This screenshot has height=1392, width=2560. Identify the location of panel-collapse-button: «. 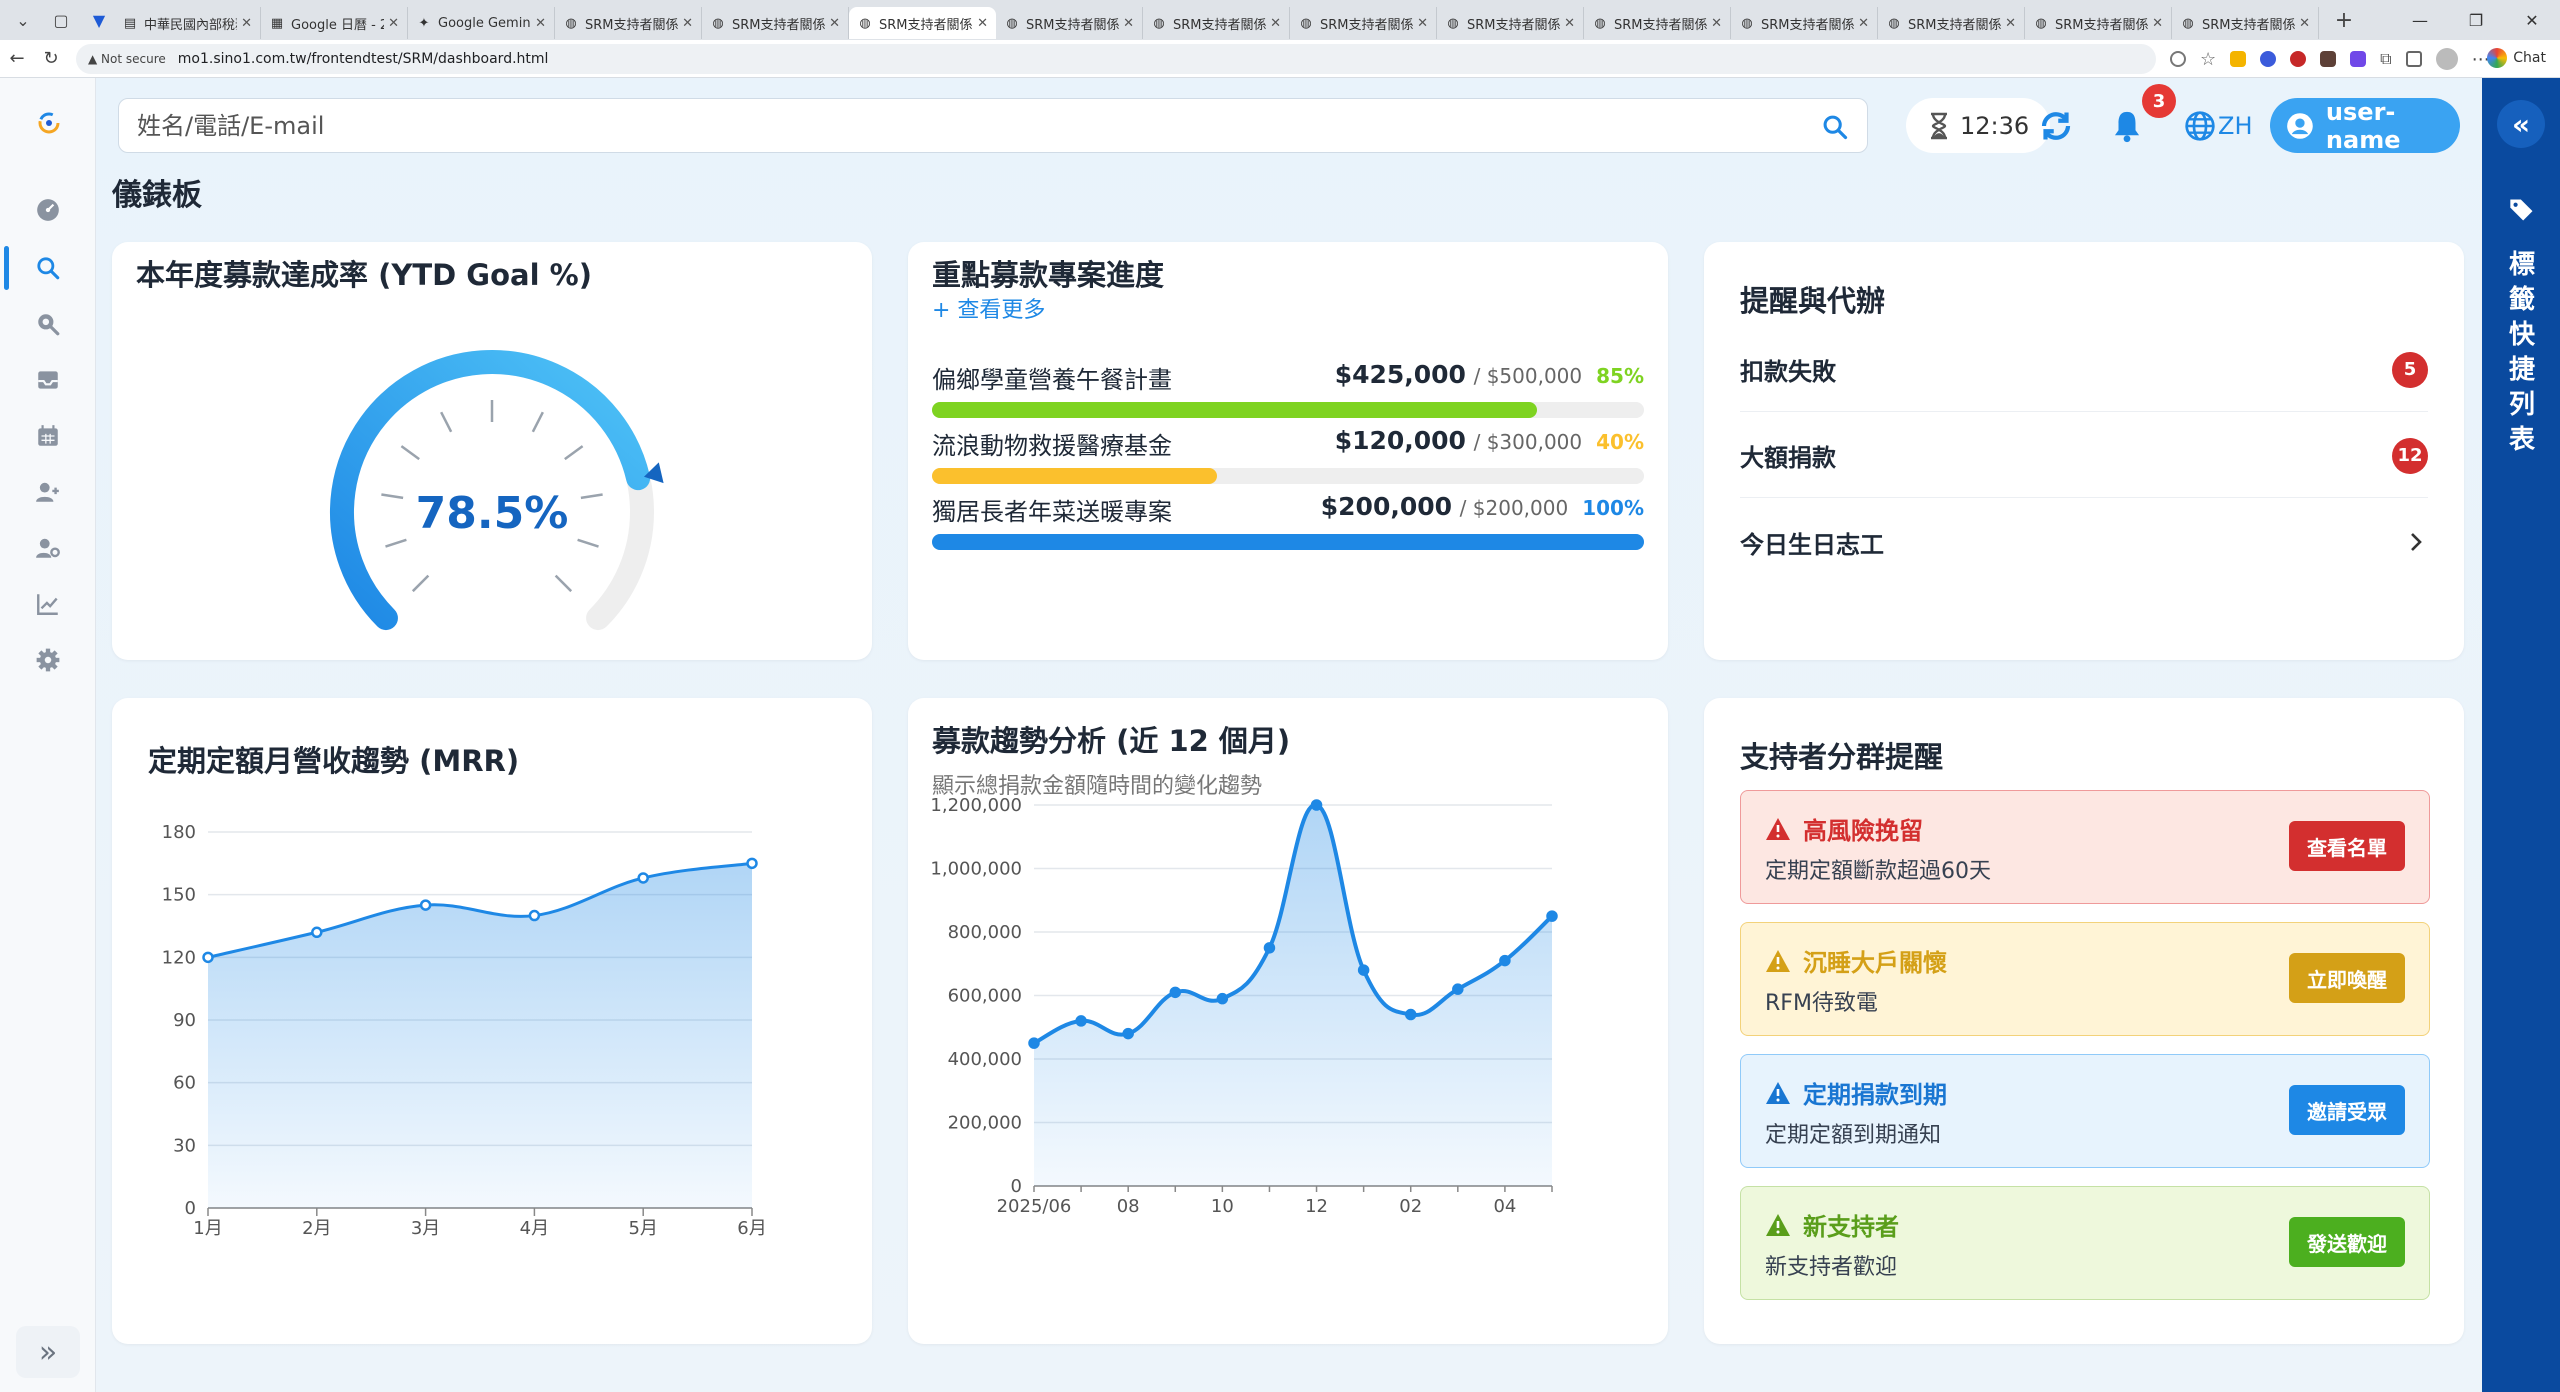
(2521, 124).